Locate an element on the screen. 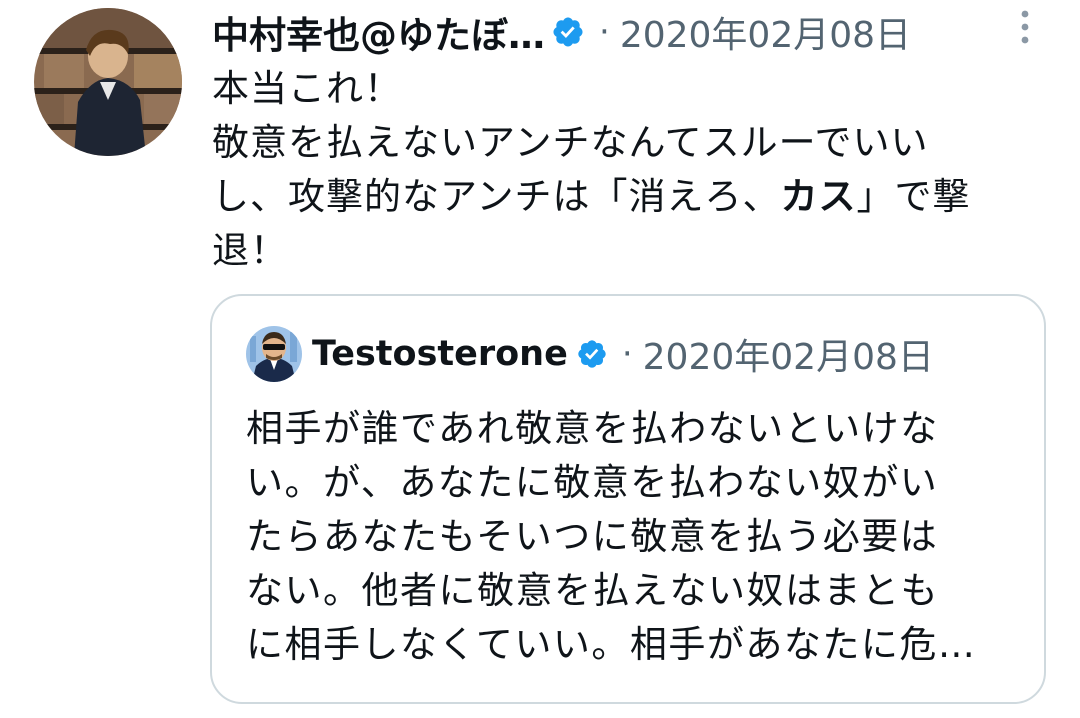 This screenshot has height=718, width=1080. tweet-text-bold: カス is located at coordinates (818, 196).